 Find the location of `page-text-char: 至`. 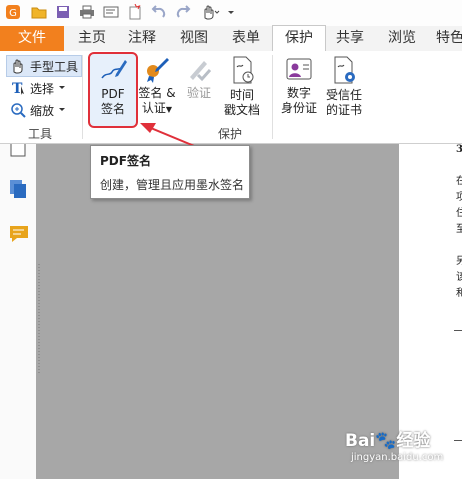

page-text-char: 至 is located at coordinates (459, 229).